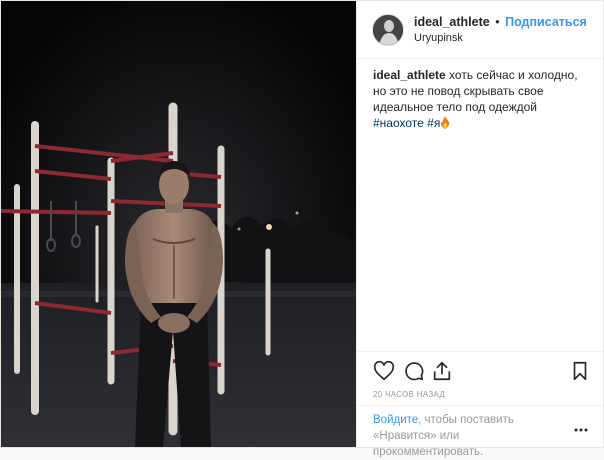 The width and height of the screenshot is (604, 460). What do you see at coordinates (500, 38) in the screenshot?
I see `location-link: Uryupinsk` at bounding box center [500, 38].